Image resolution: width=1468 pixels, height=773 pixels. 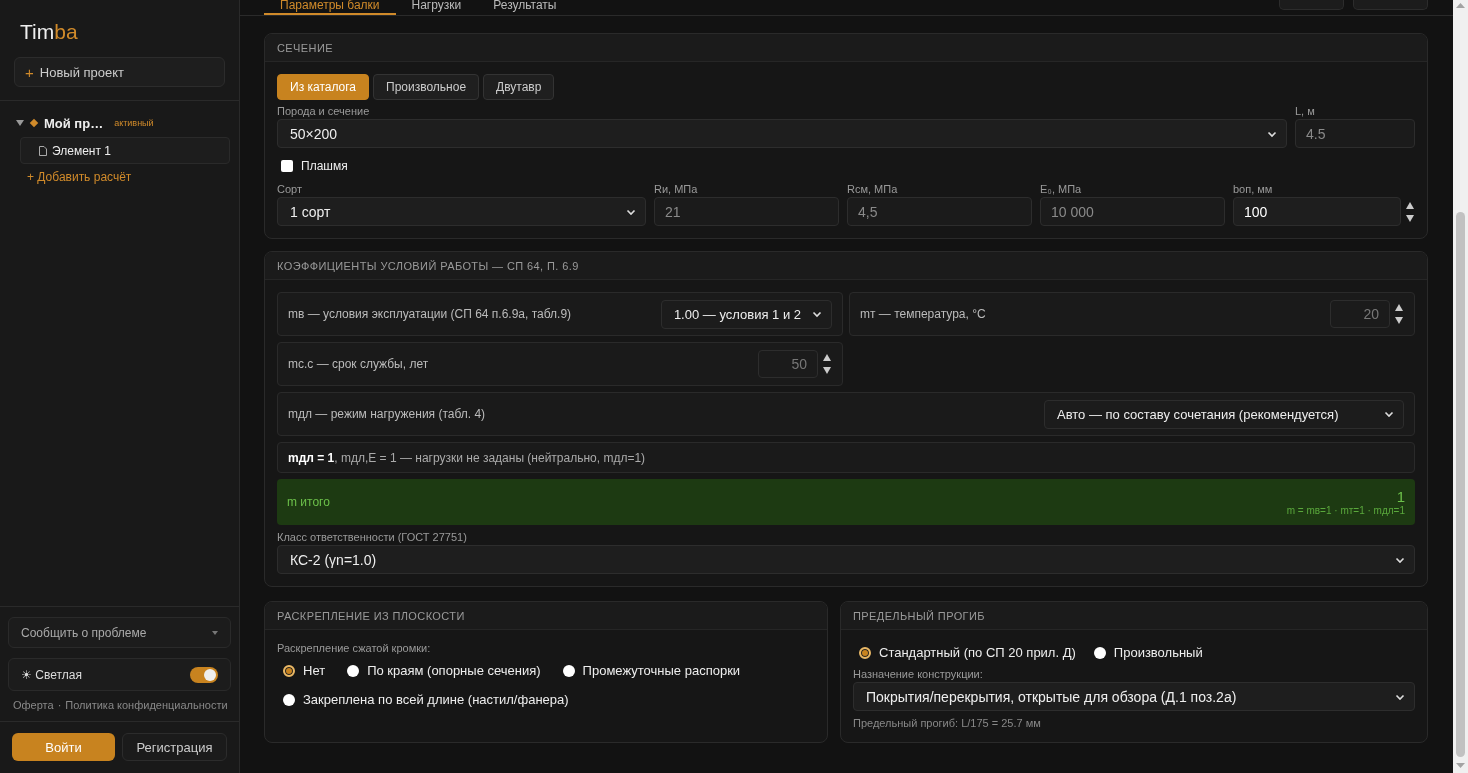 I want to click on toggle-switch, so click(x=204, y=674).